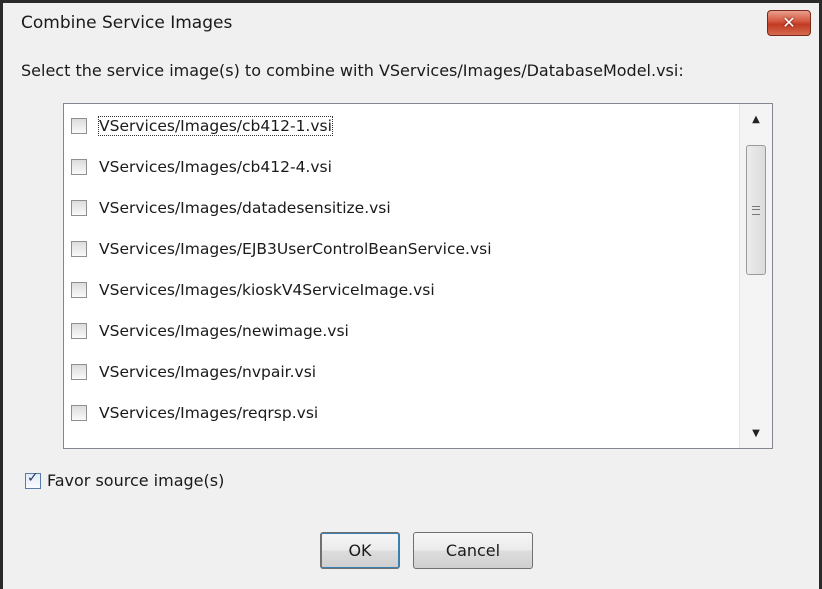  I want to click on close-icon: ✕, so click(789, 22).